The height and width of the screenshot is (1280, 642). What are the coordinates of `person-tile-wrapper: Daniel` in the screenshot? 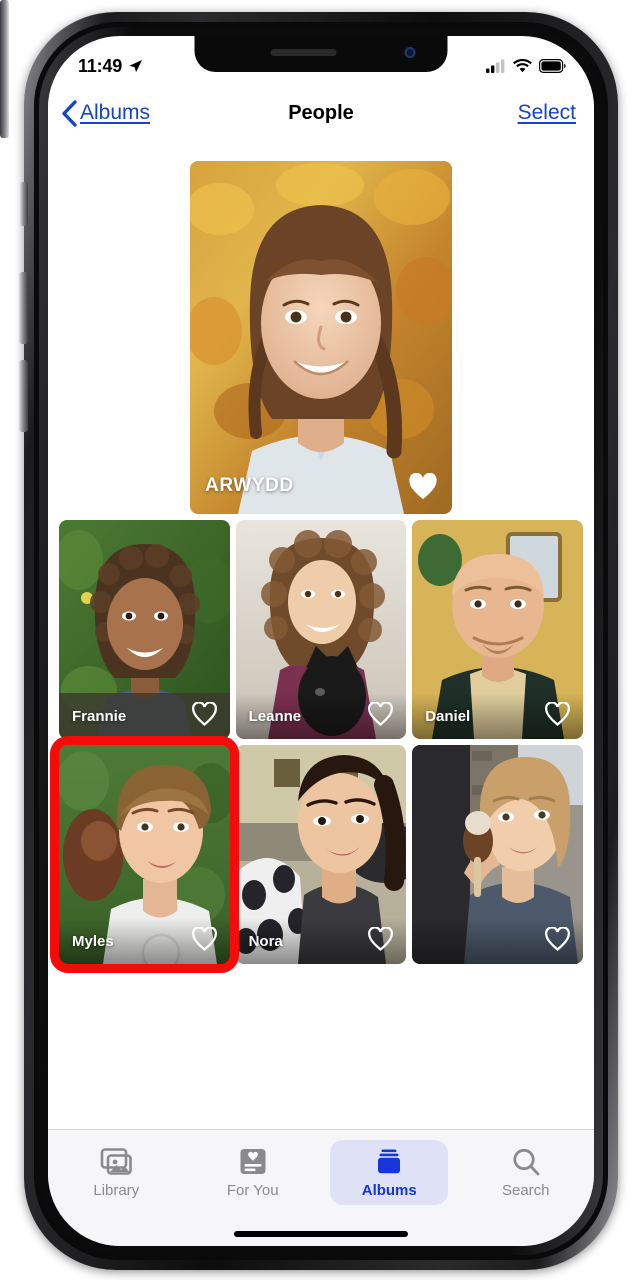 It's located at (497, 629).